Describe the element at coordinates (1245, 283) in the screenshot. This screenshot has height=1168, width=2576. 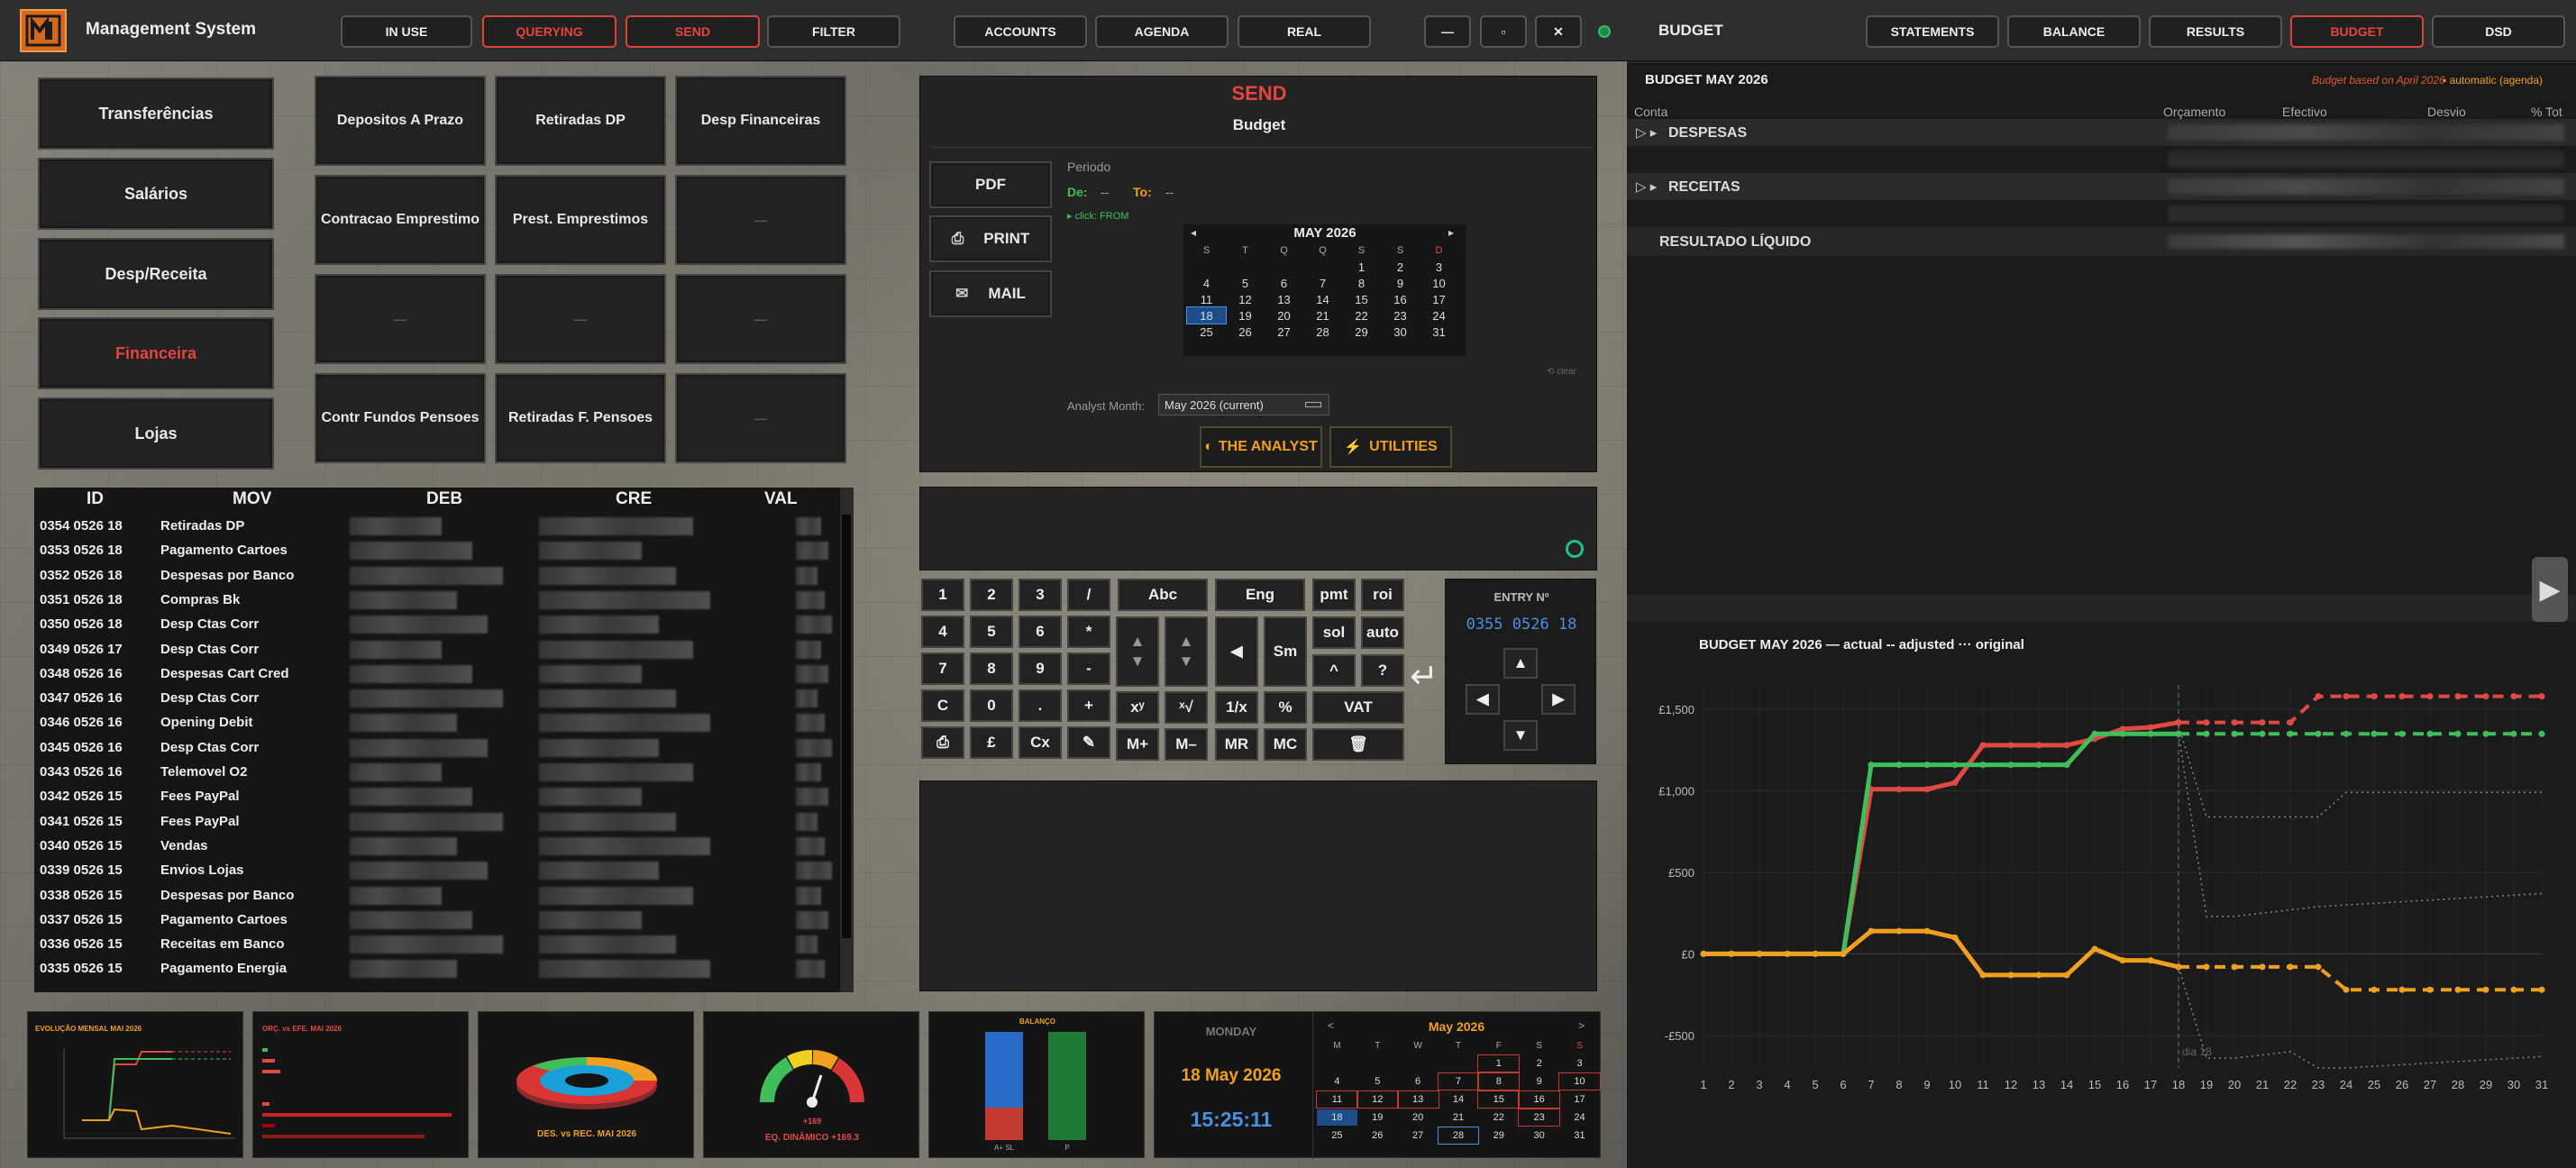
I see `calendar-day: 5` at that location.